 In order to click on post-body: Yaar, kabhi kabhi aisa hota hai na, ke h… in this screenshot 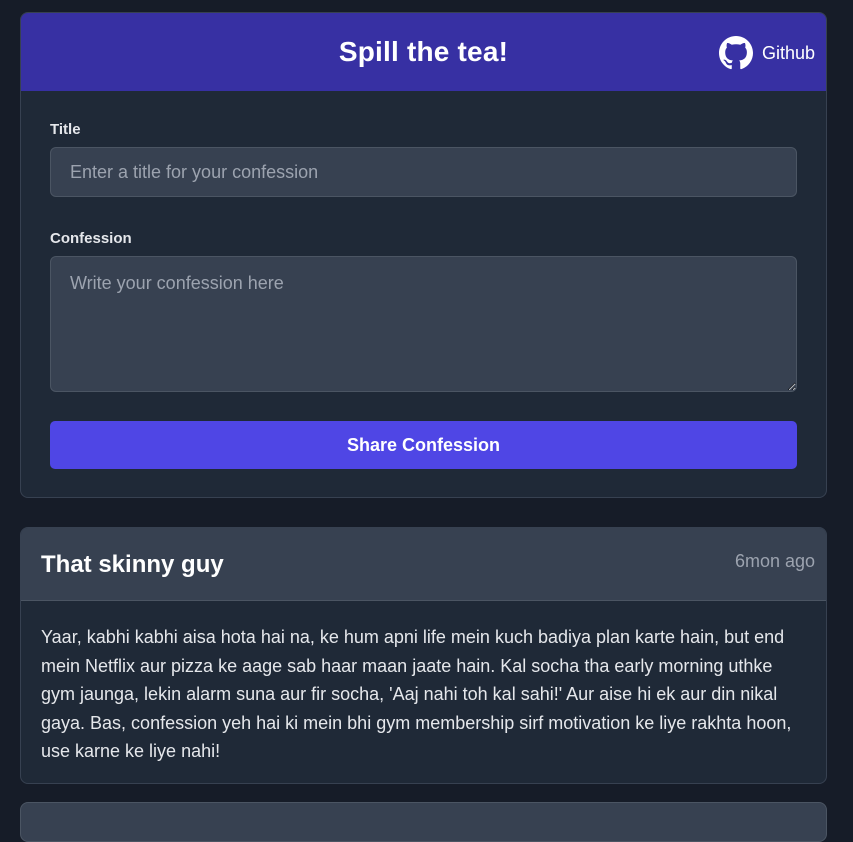, I will do `click(416, 694)`.